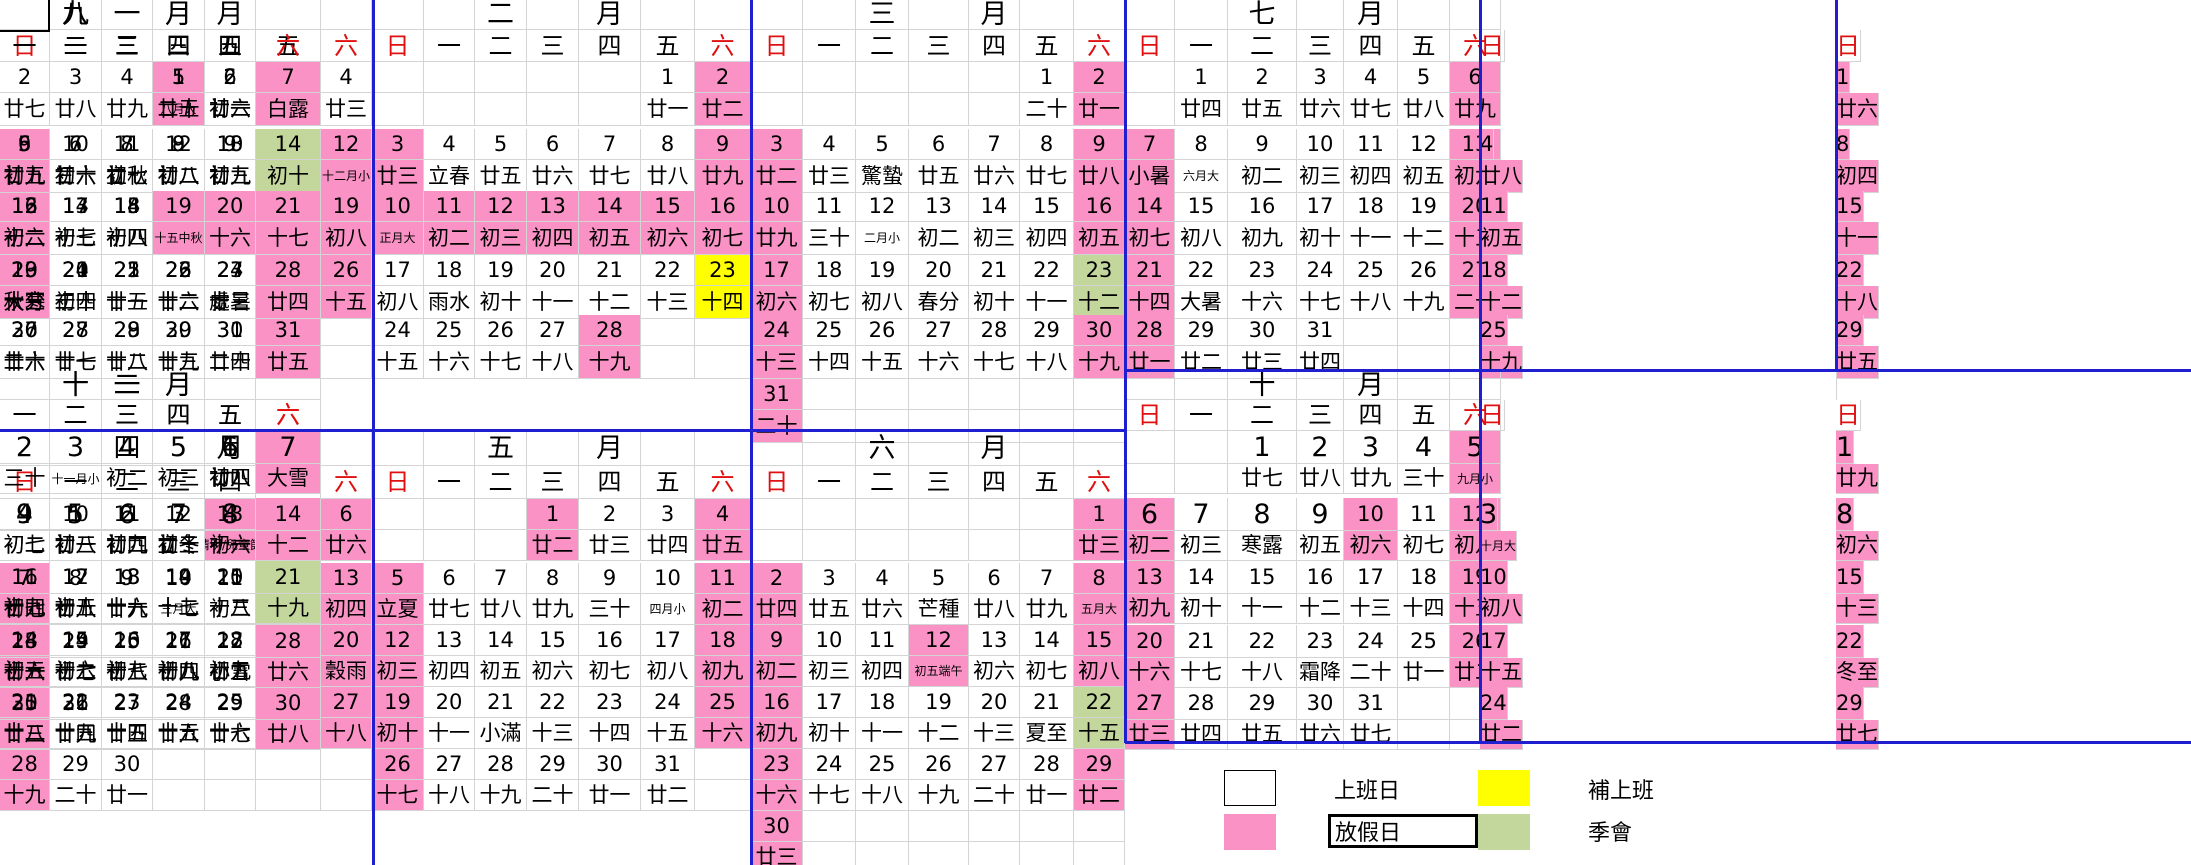 This screenshot has height=865, width=2191. I want to click on lunar-date-cell: 立夏, so click(398, 609).